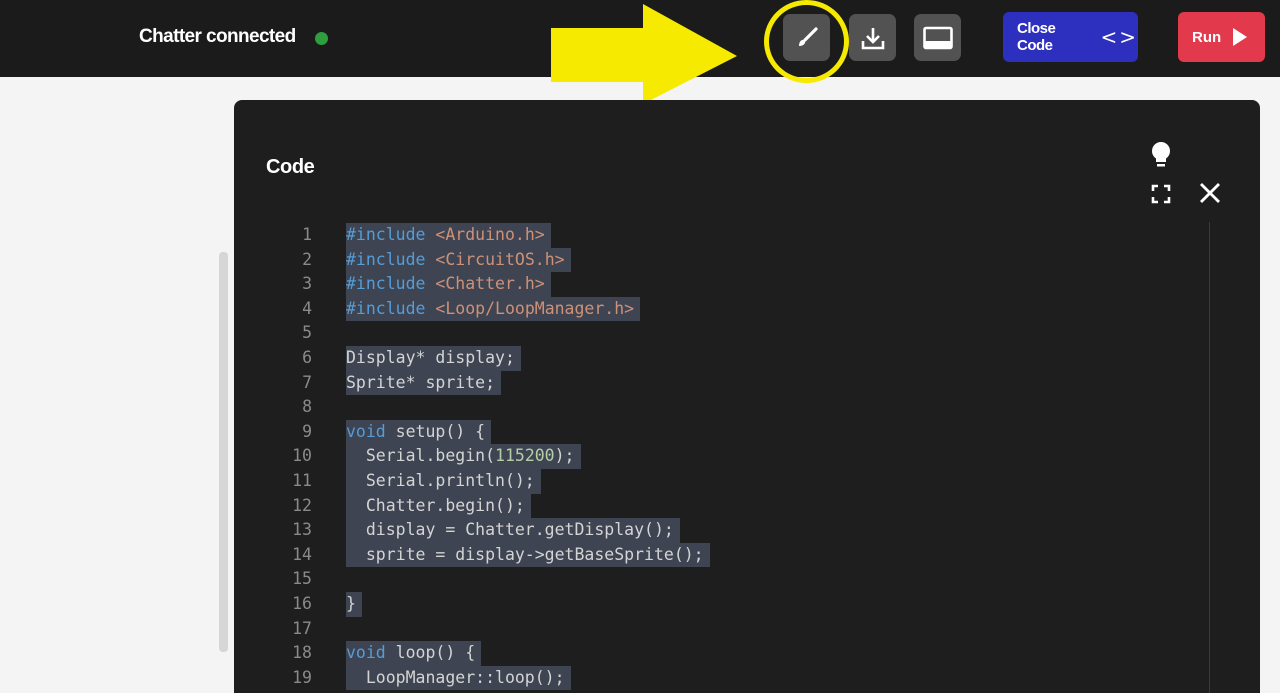  Describe the element at coordinates (714, 678) in the screenshot. I see `code-line: 19 LoopManager::loop();` at that location.